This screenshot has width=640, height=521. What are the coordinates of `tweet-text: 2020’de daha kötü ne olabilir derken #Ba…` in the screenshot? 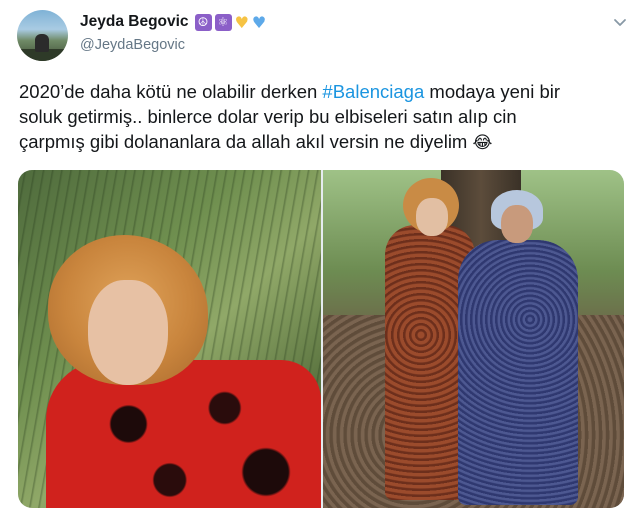 It's located at (319, 117).